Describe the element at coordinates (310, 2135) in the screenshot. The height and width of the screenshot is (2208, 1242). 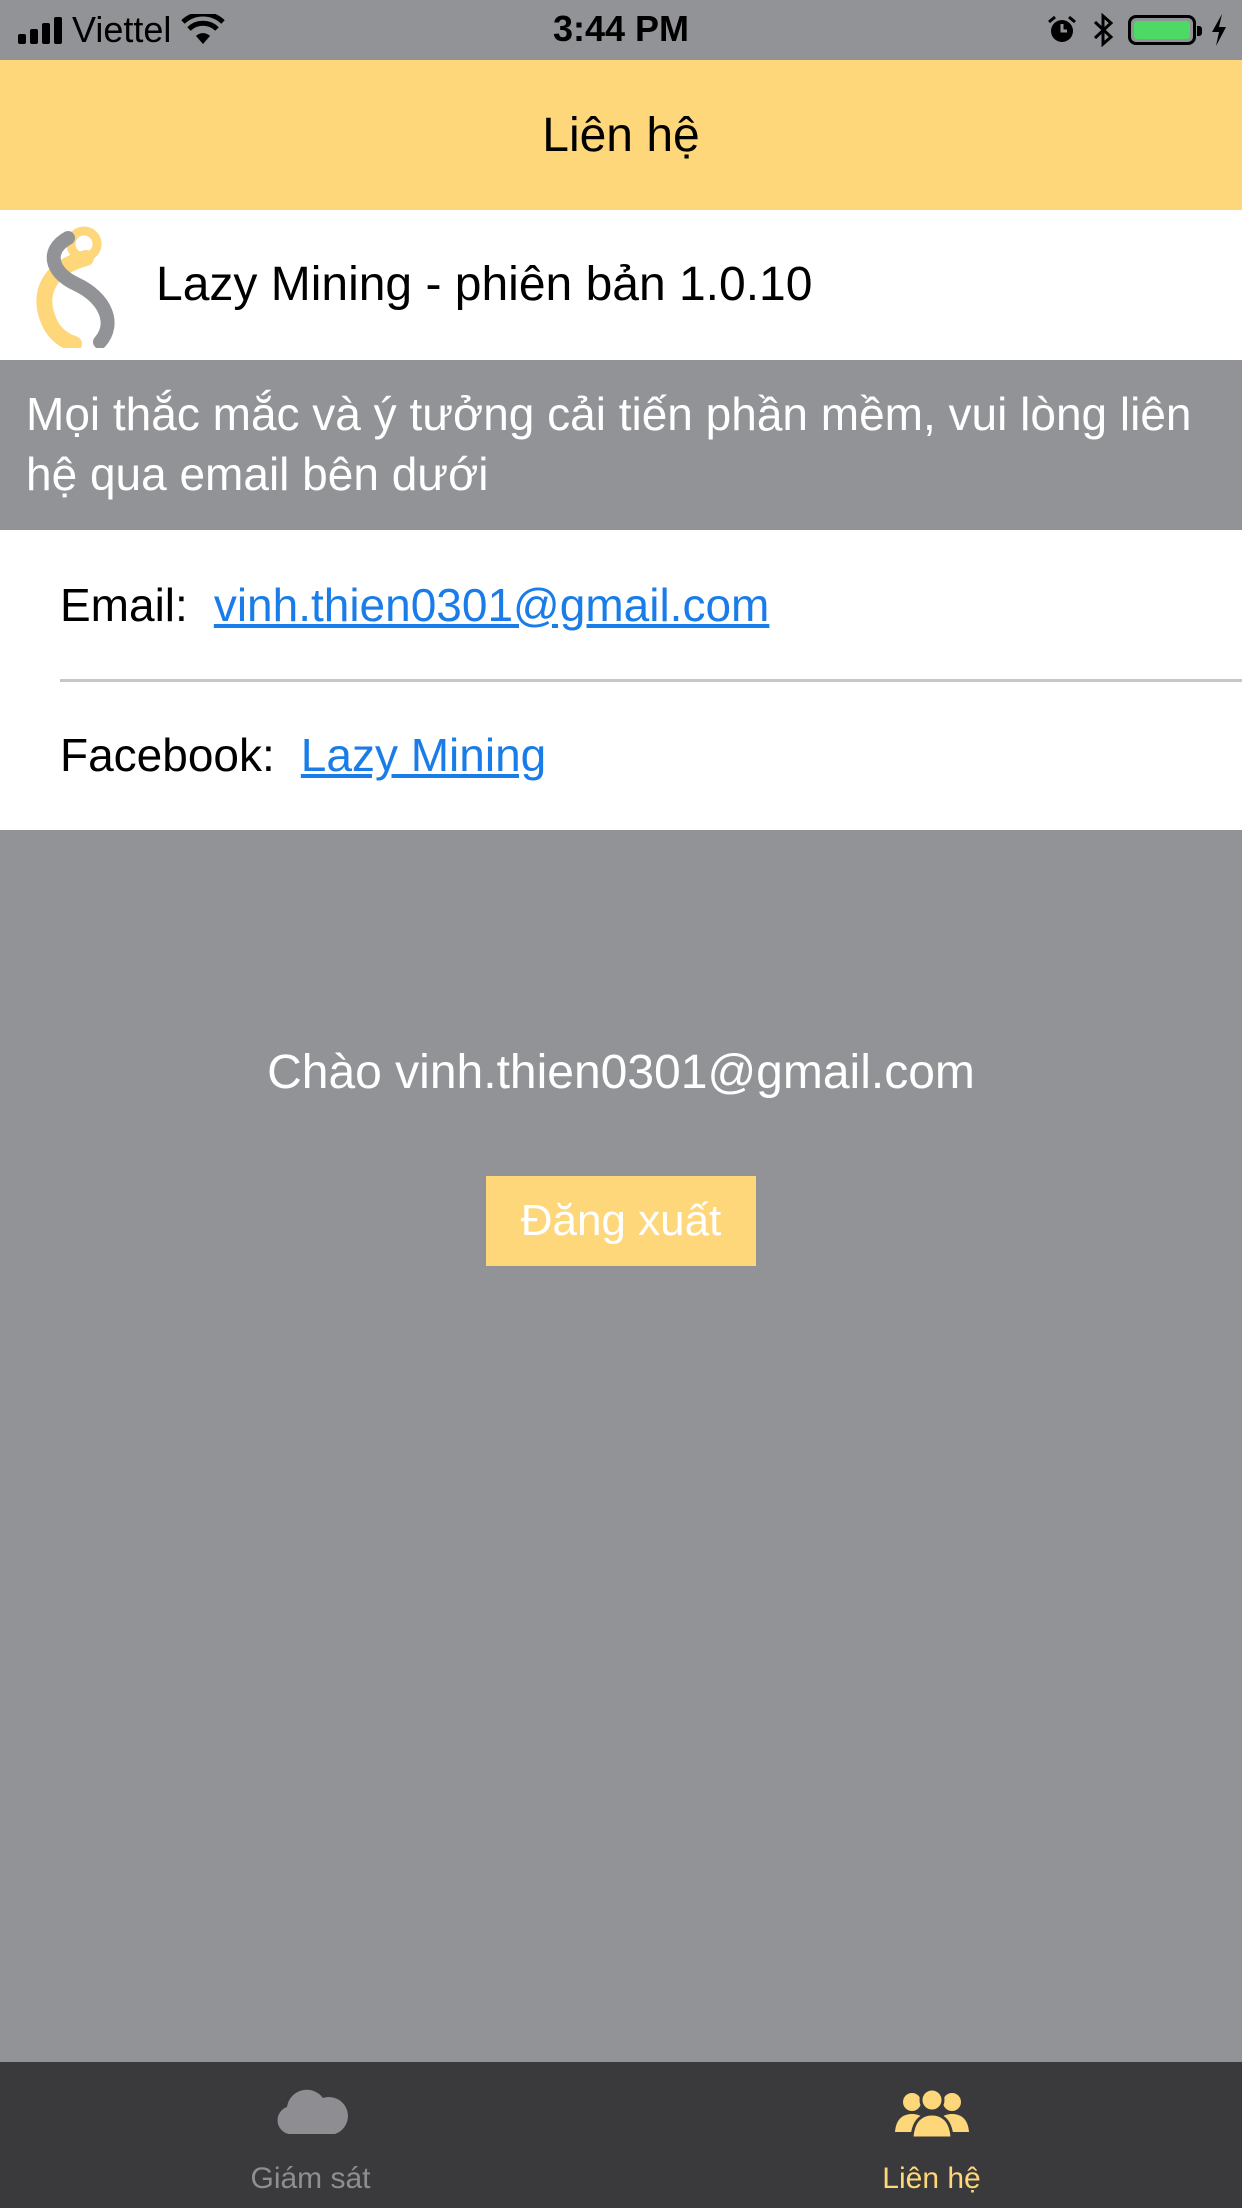
I see `tab-monitor: Giám sát` at that location.